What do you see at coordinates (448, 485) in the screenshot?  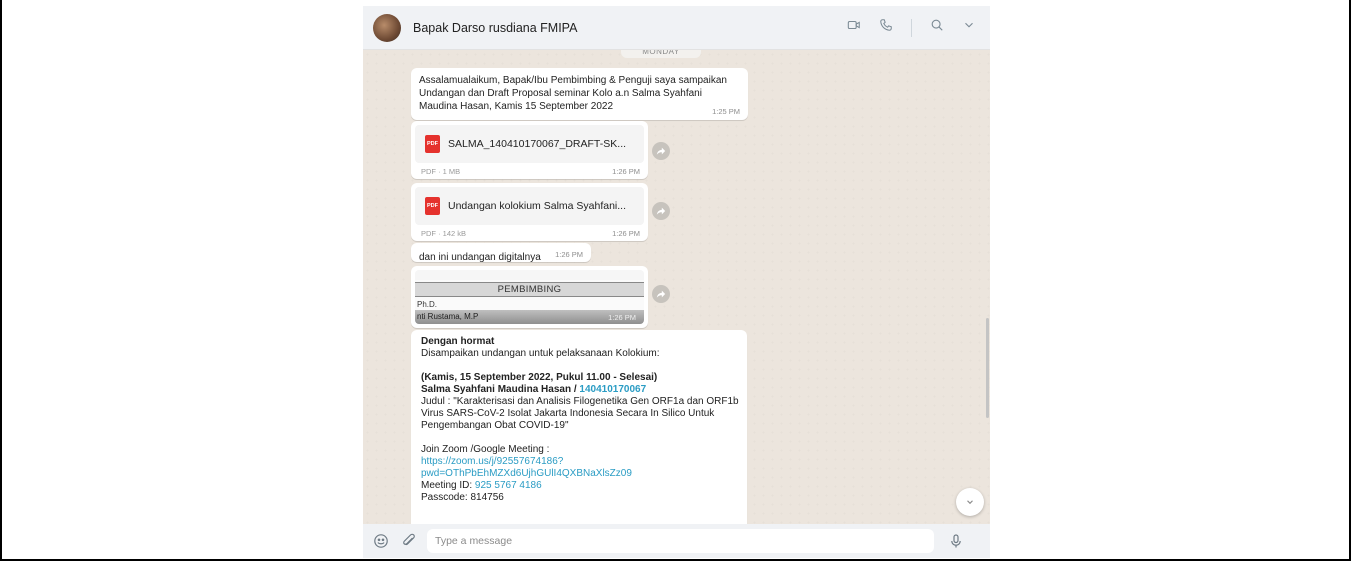 I see `meeting-id-label: Meeting ID:` at bounding box center [448, 485].